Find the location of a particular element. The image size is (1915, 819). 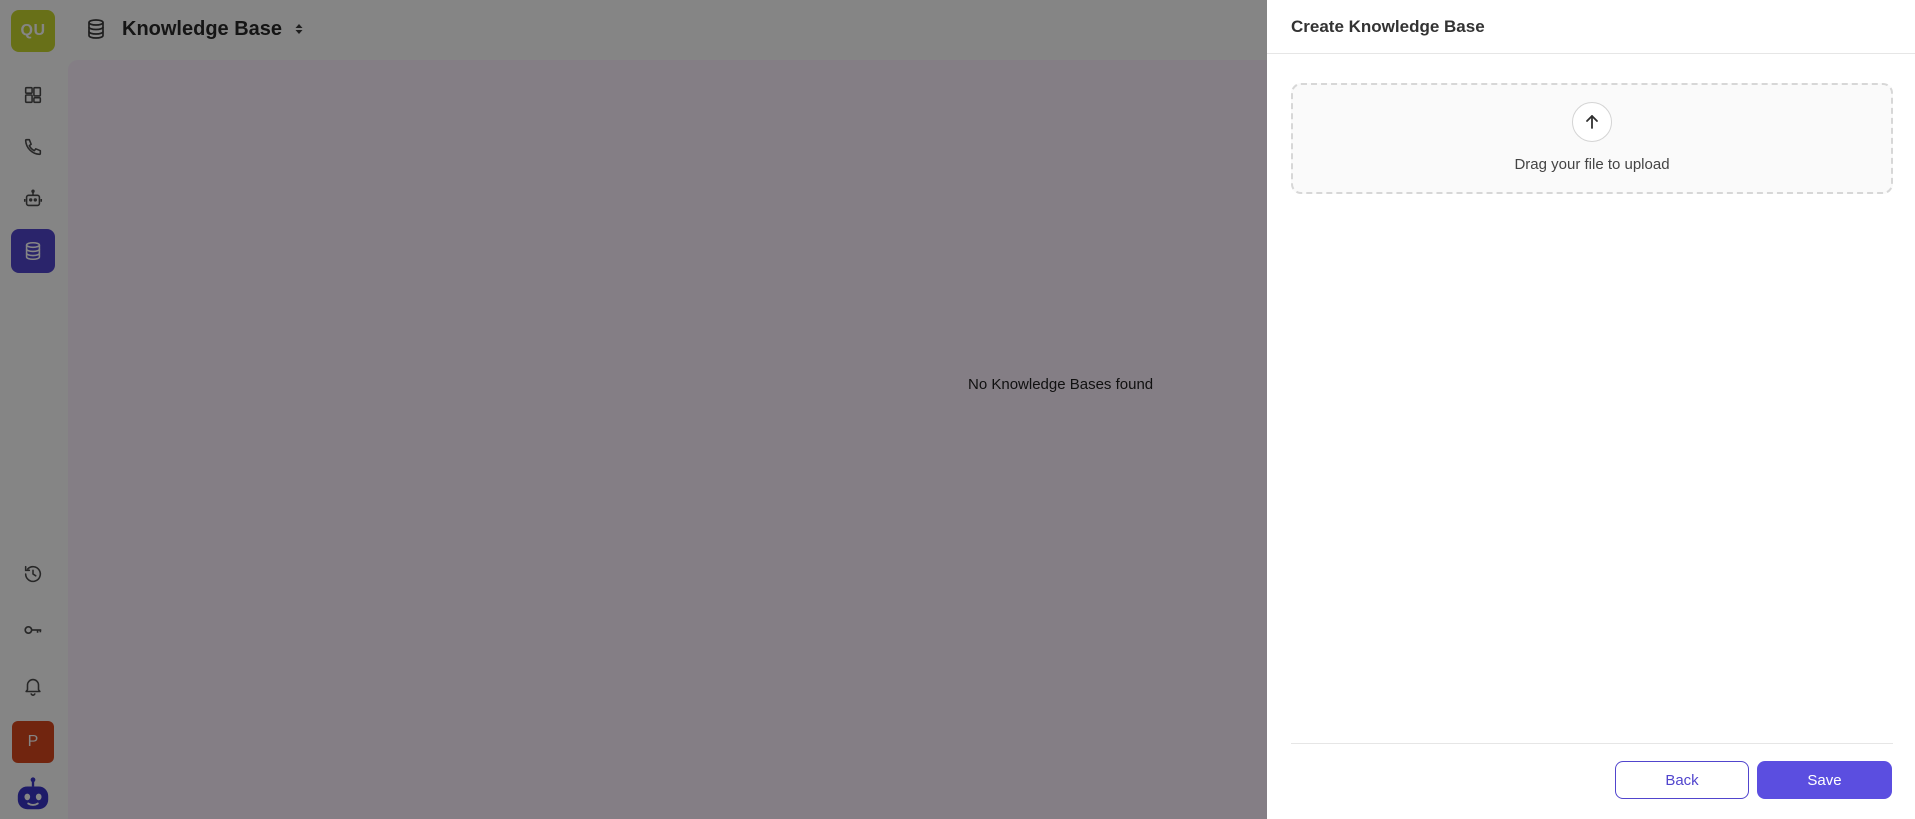

back-button: Back is located at coordinates (1682, 780).